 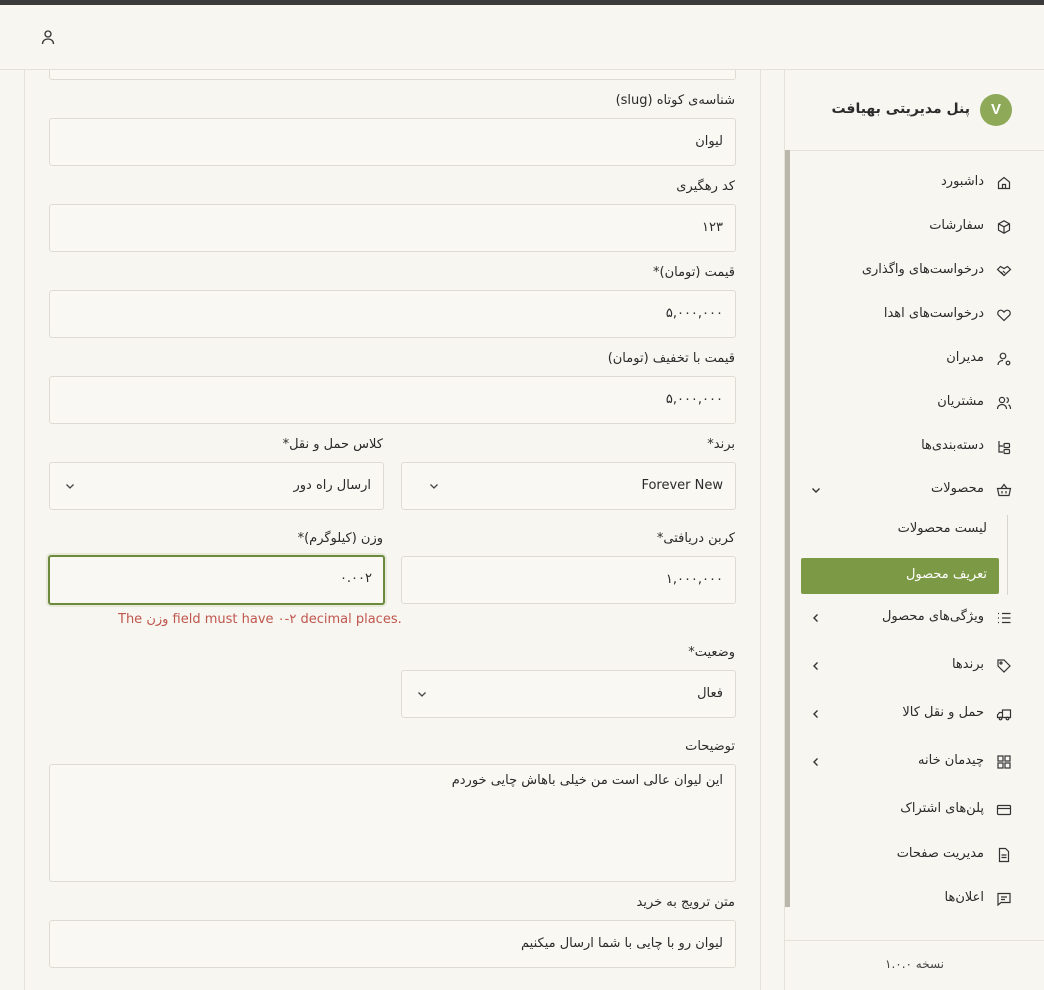 I want to click on app-version: نسخه ۱.۰.۰, so click(x=915, y=964).